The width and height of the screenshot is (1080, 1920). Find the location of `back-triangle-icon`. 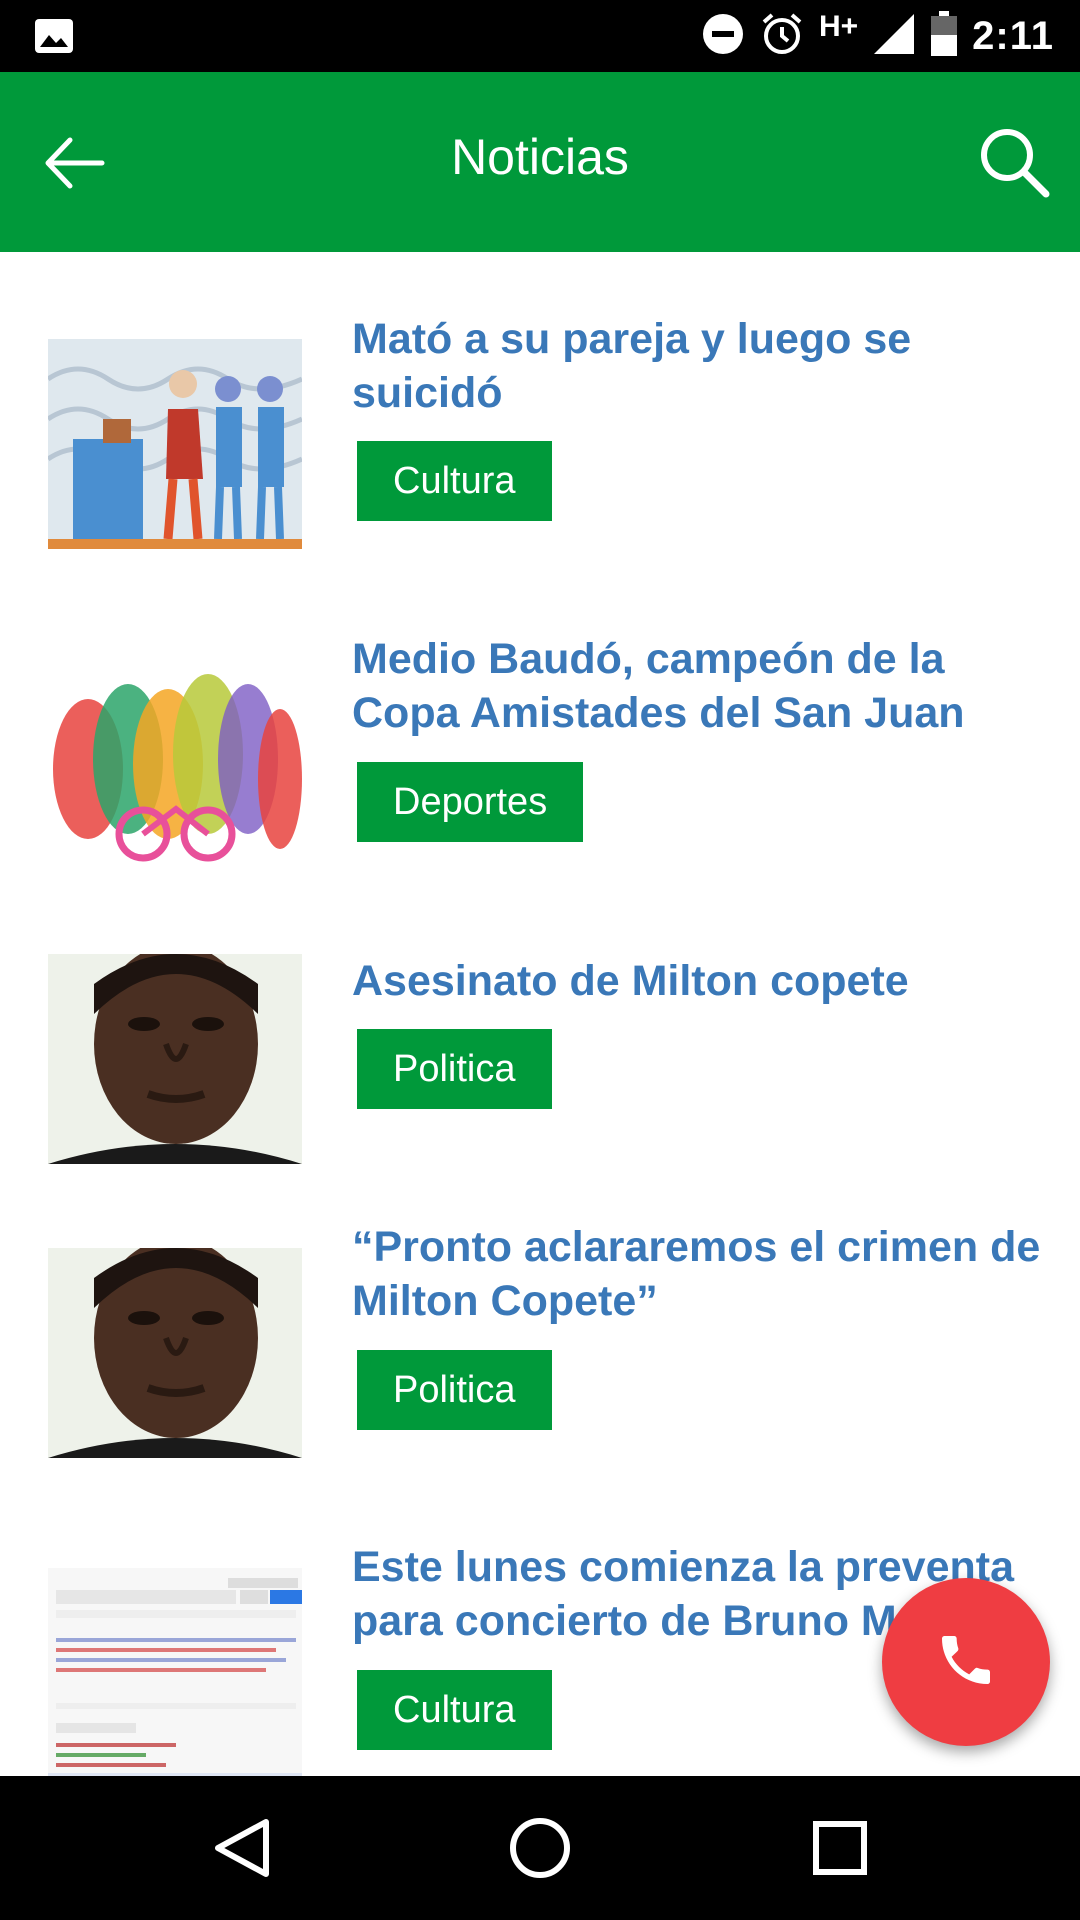

back-triangle-icon is located at coordinates (242, 1848).